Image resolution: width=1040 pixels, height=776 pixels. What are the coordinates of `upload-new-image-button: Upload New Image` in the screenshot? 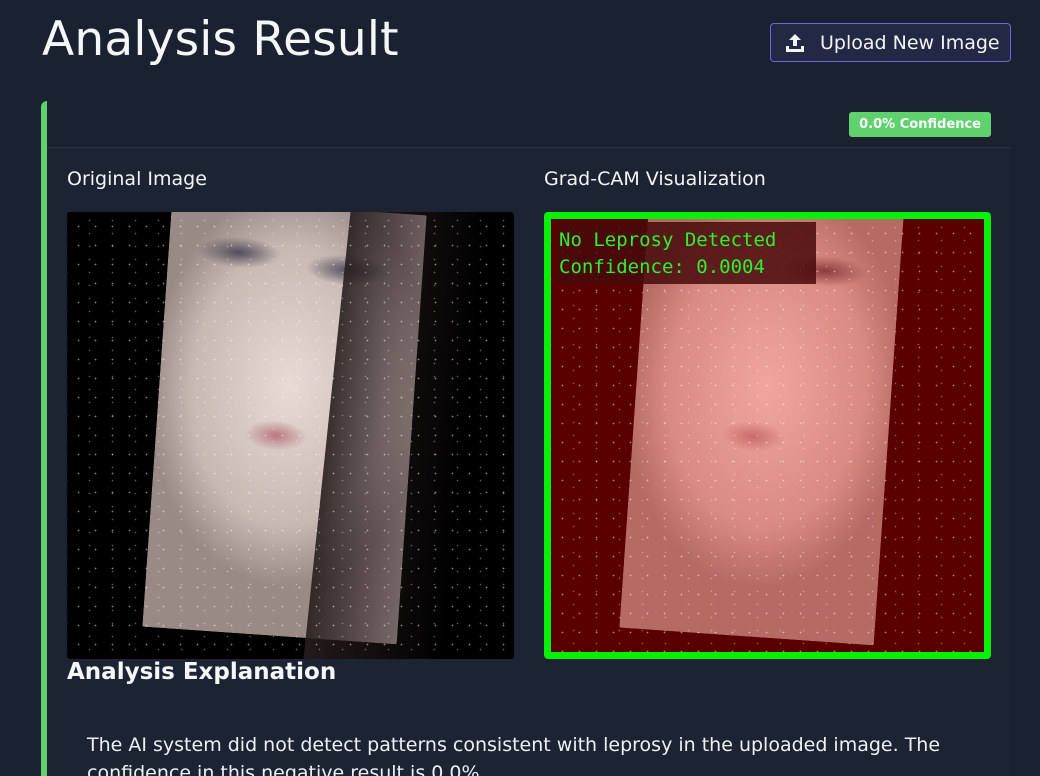 It's located at (890, 42).